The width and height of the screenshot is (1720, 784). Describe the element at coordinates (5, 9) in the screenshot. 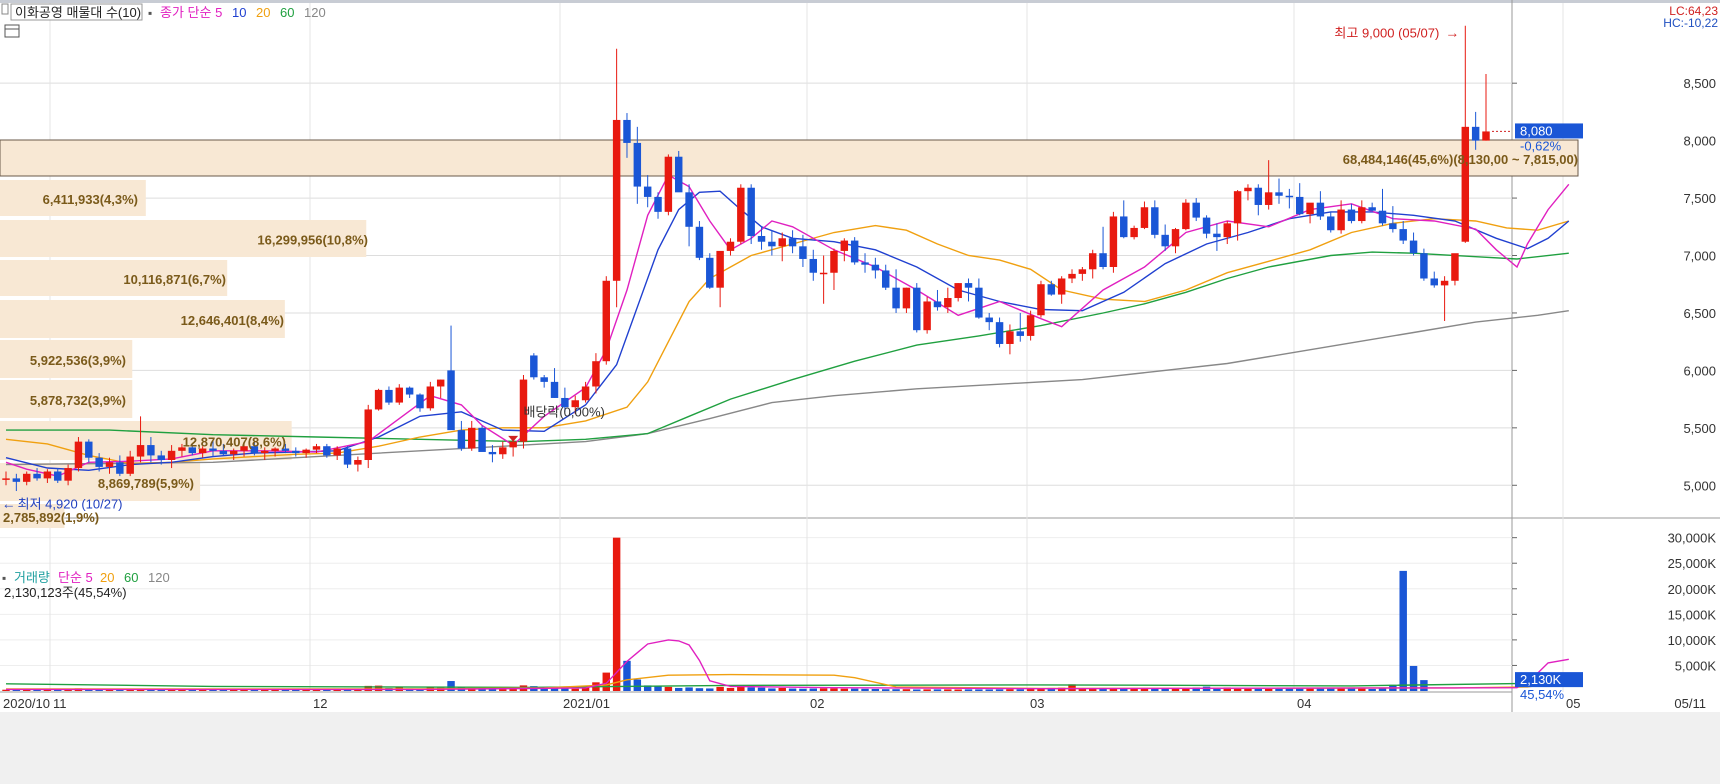

I see `legend-expand-icon` at that location.